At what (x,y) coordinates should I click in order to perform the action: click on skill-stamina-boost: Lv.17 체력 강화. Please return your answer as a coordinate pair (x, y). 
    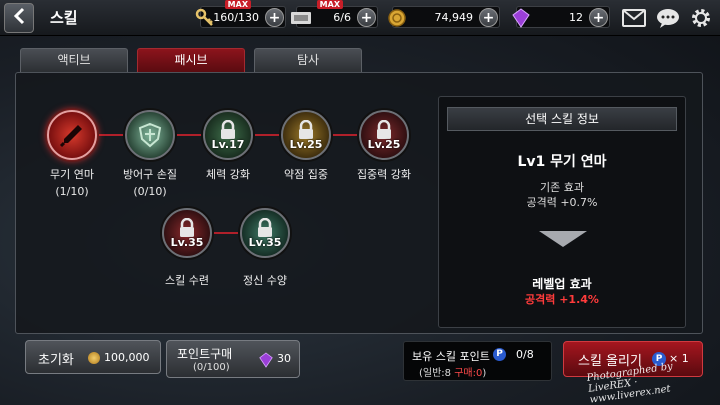
    Looking at the image, I should click on (228, 146).